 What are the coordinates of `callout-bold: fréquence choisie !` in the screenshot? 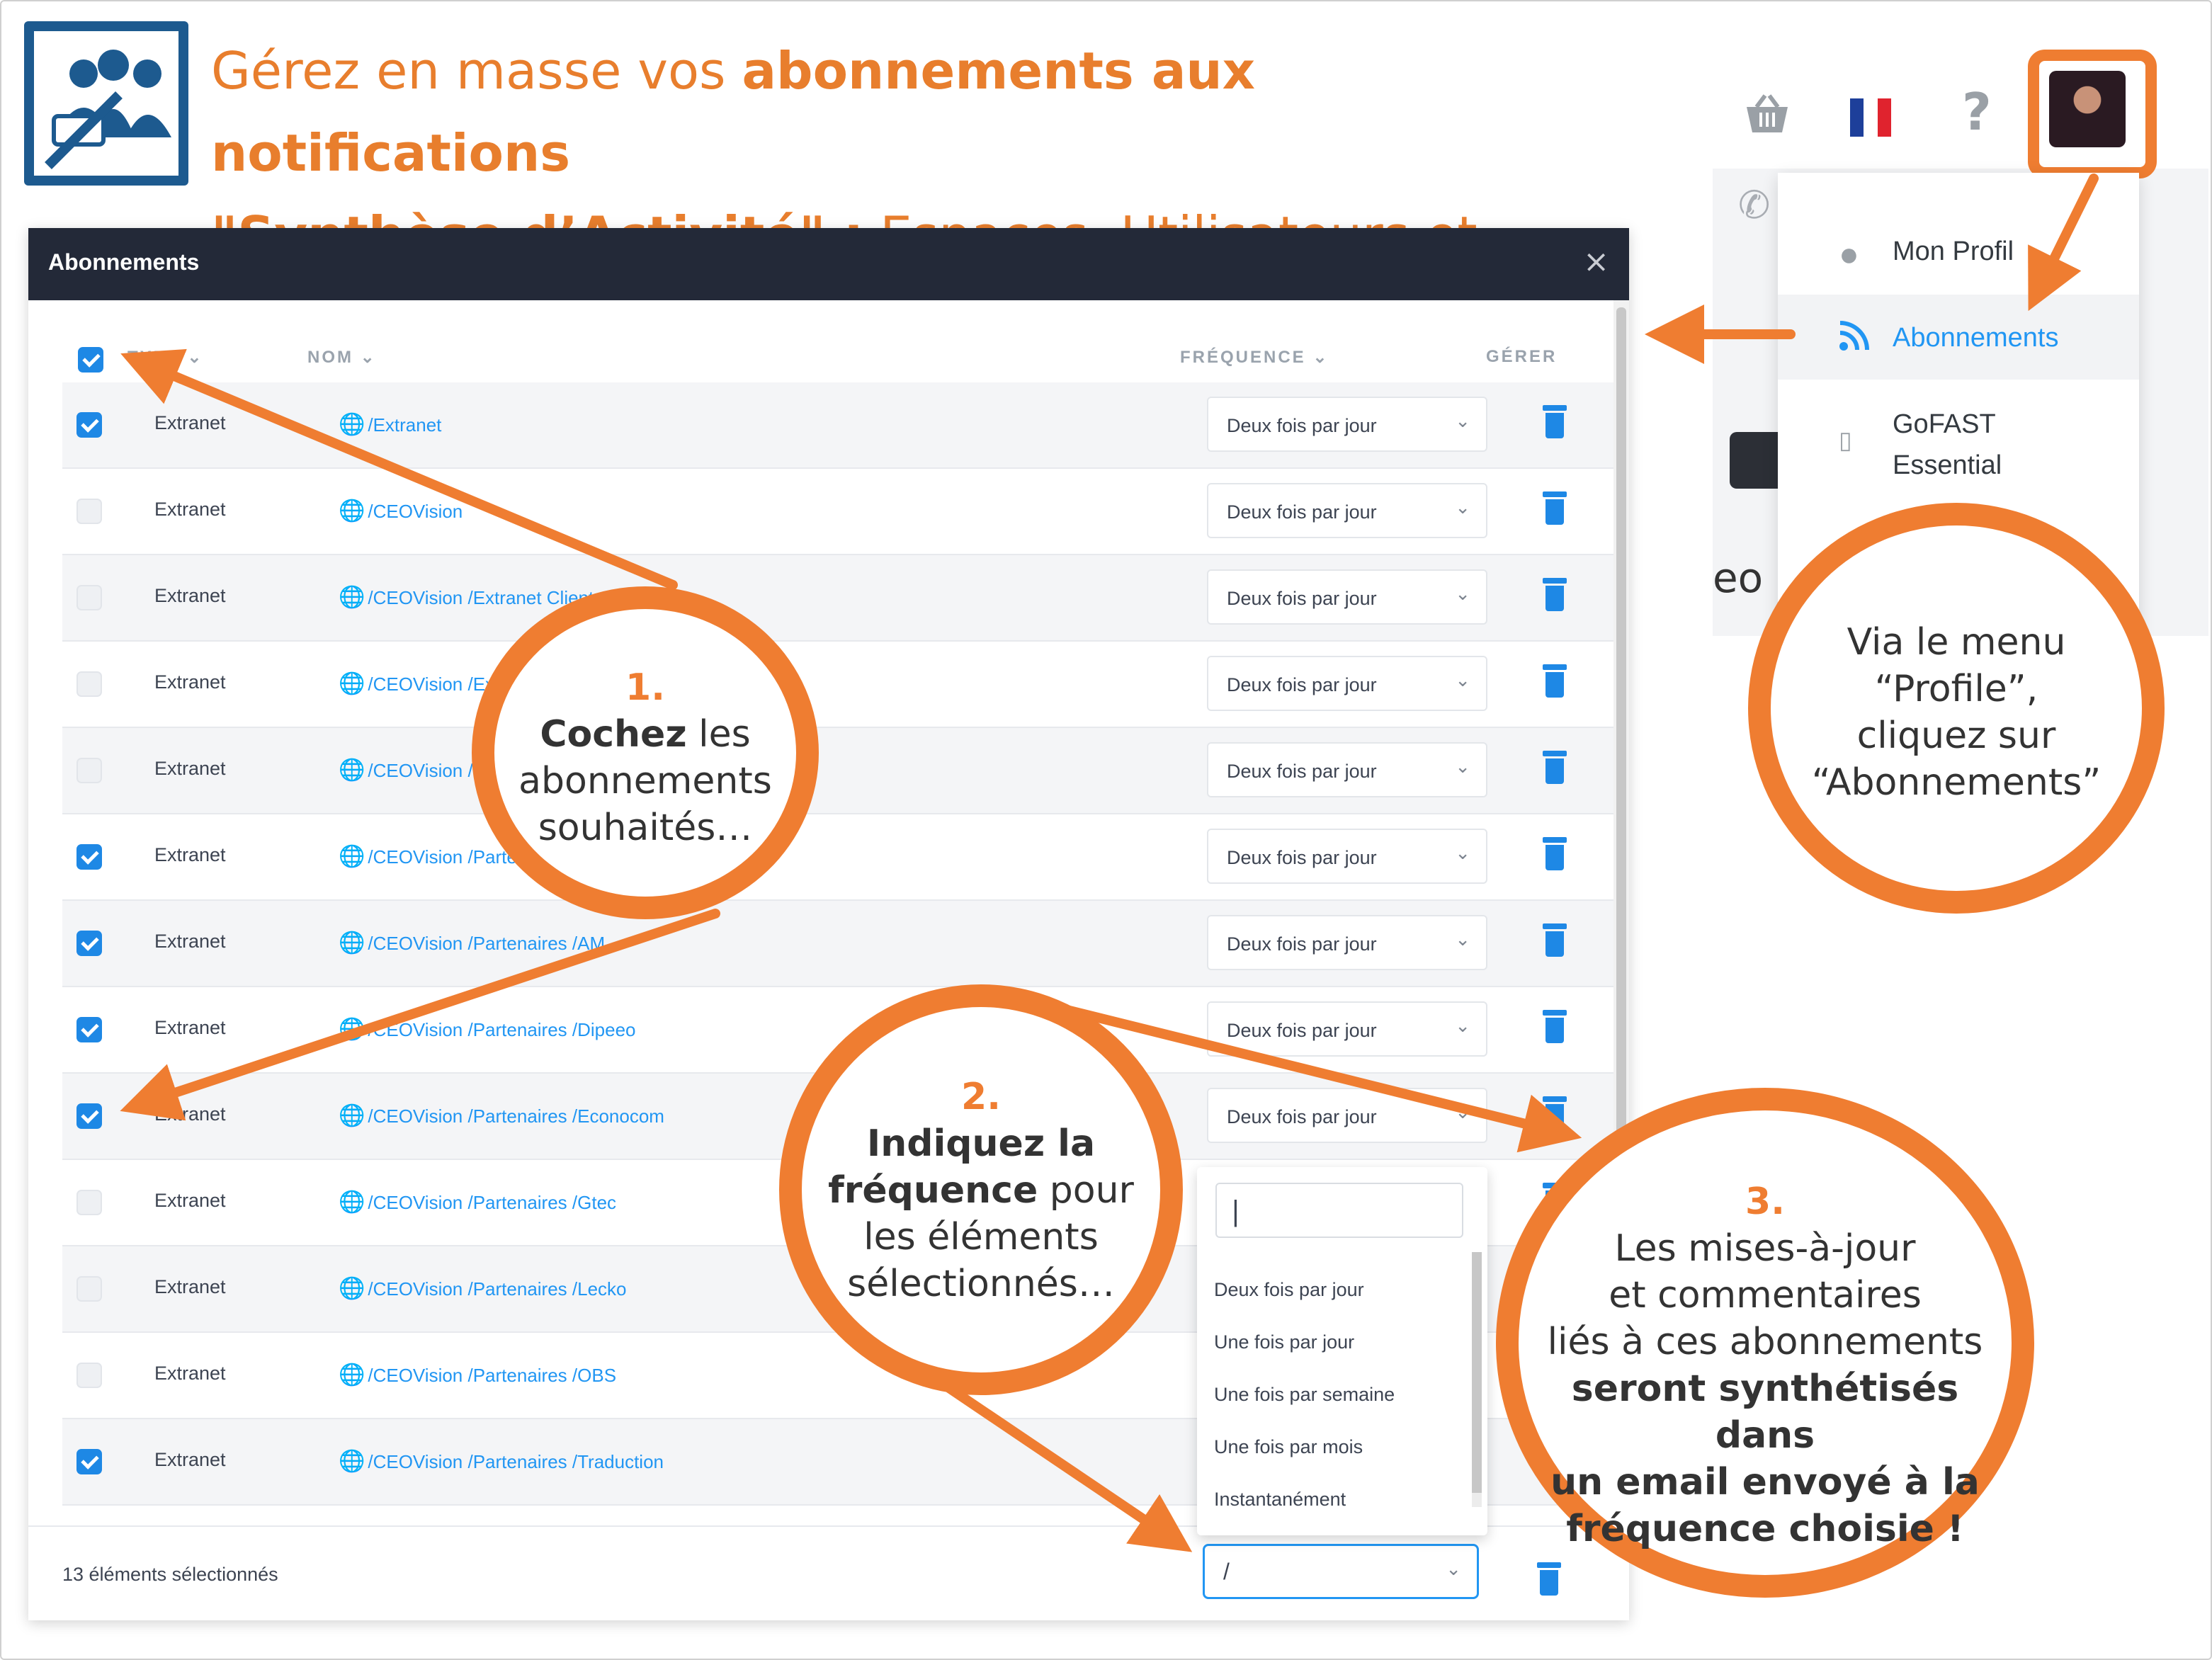 It's located at (1765, 1529).